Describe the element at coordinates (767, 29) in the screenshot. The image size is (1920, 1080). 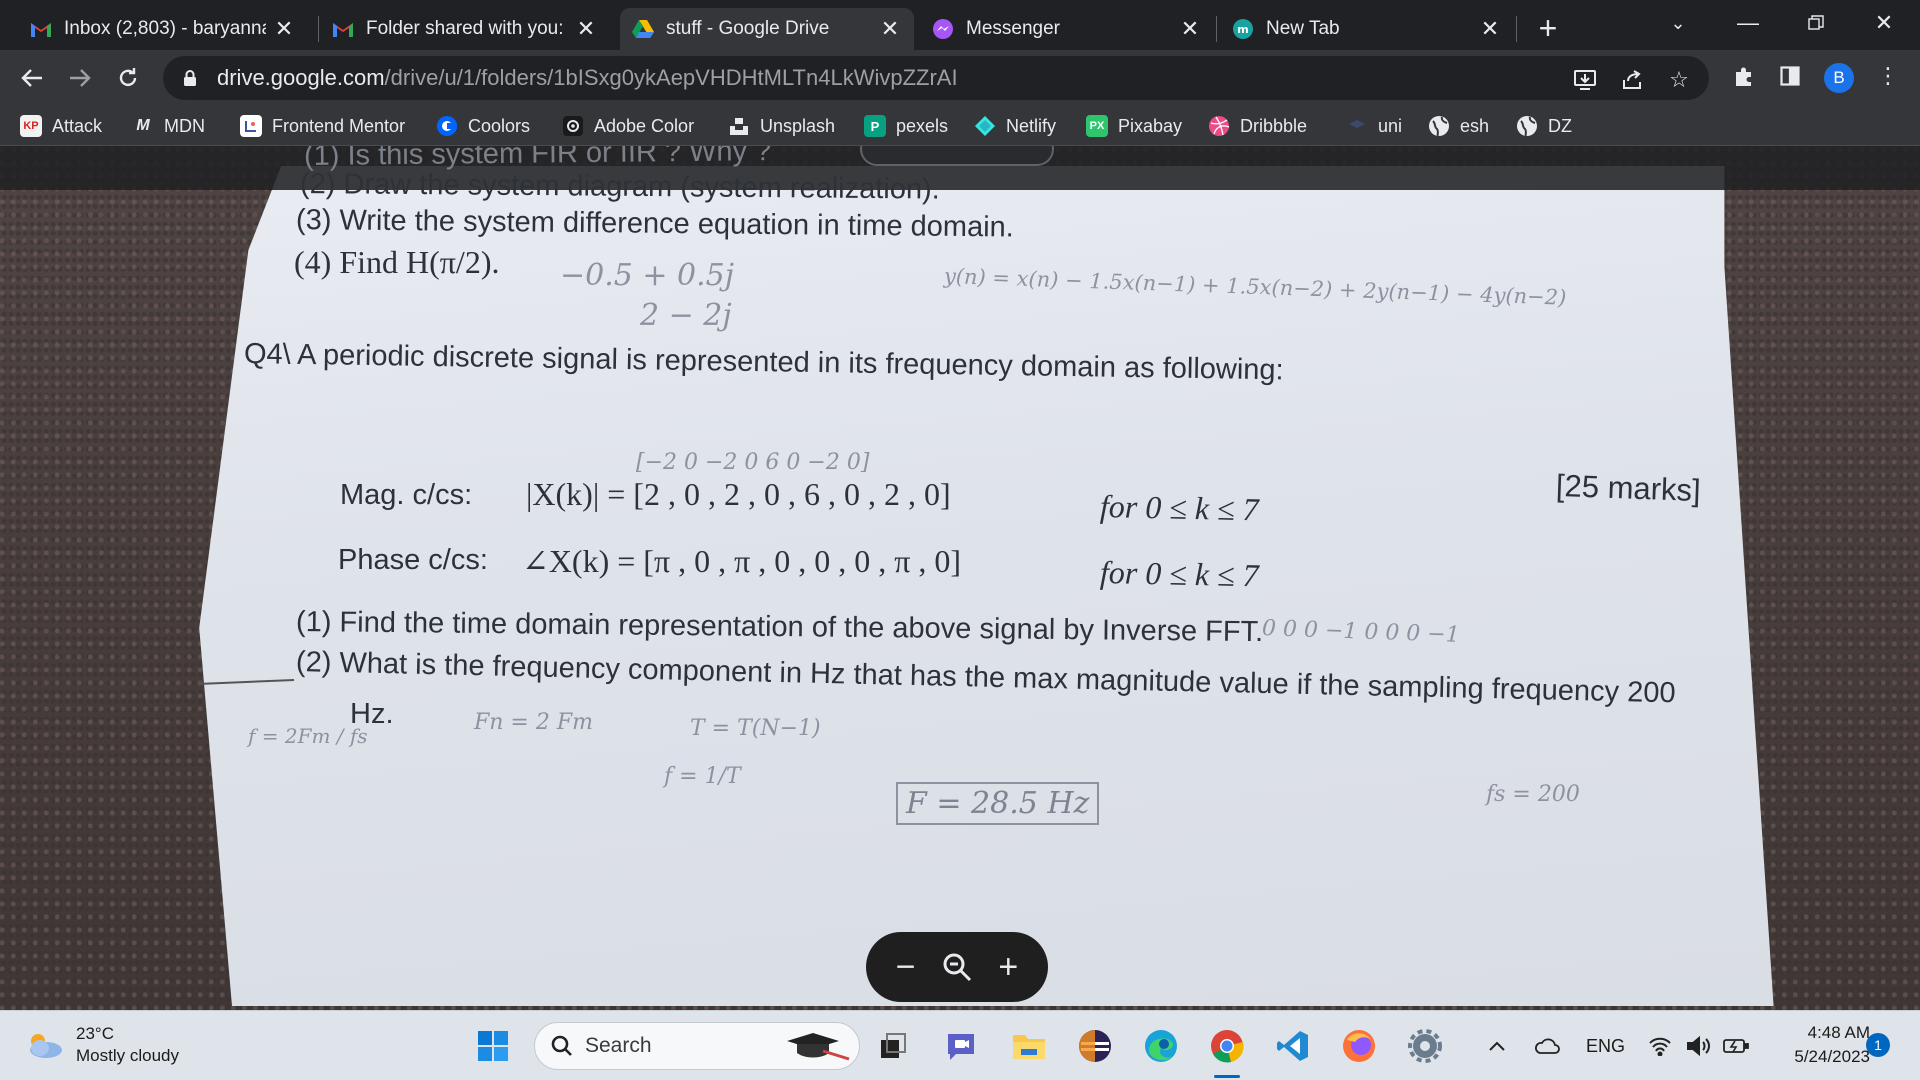
I see `tab-google-drive: stuff - Google Drive ✕` at that location.